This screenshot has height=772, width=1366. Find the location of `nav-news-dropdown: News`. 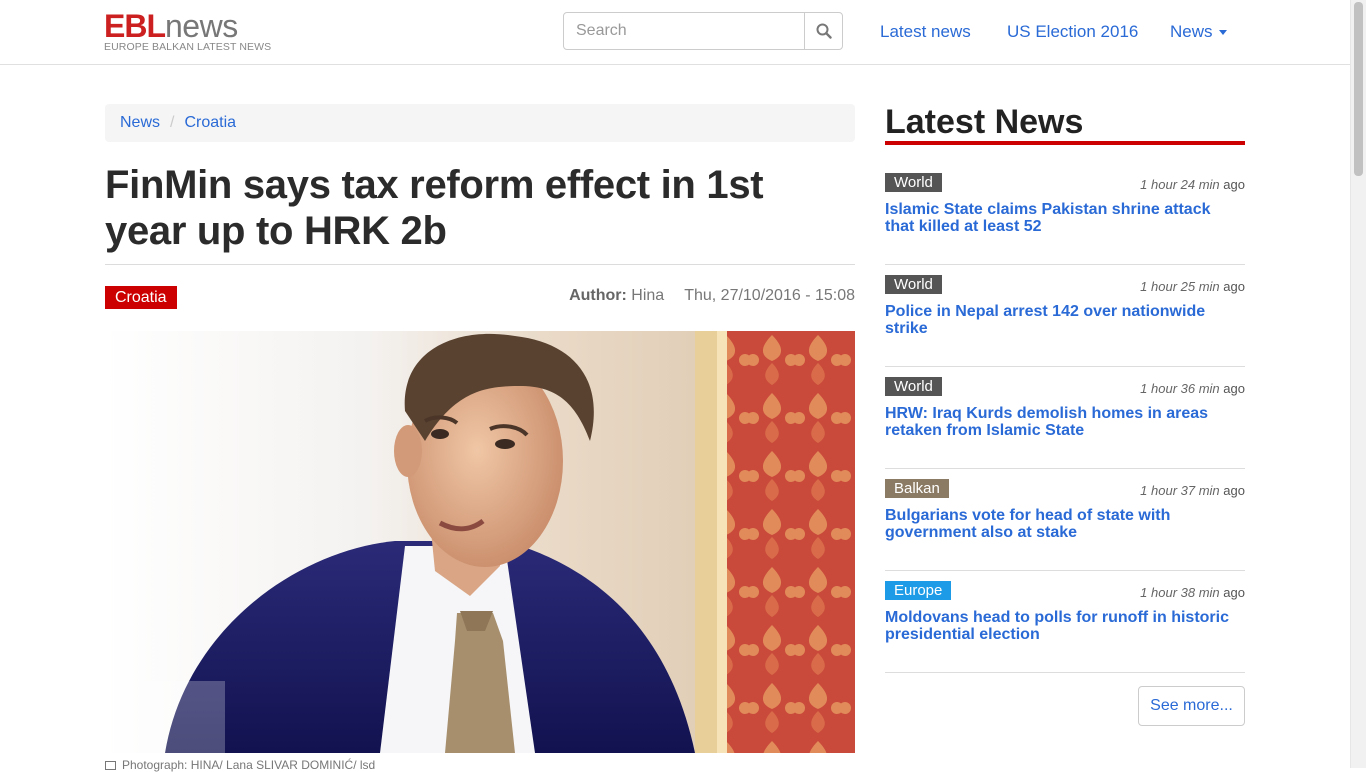

nav-news-dropdown: News is located at coordinates (1198, 32).